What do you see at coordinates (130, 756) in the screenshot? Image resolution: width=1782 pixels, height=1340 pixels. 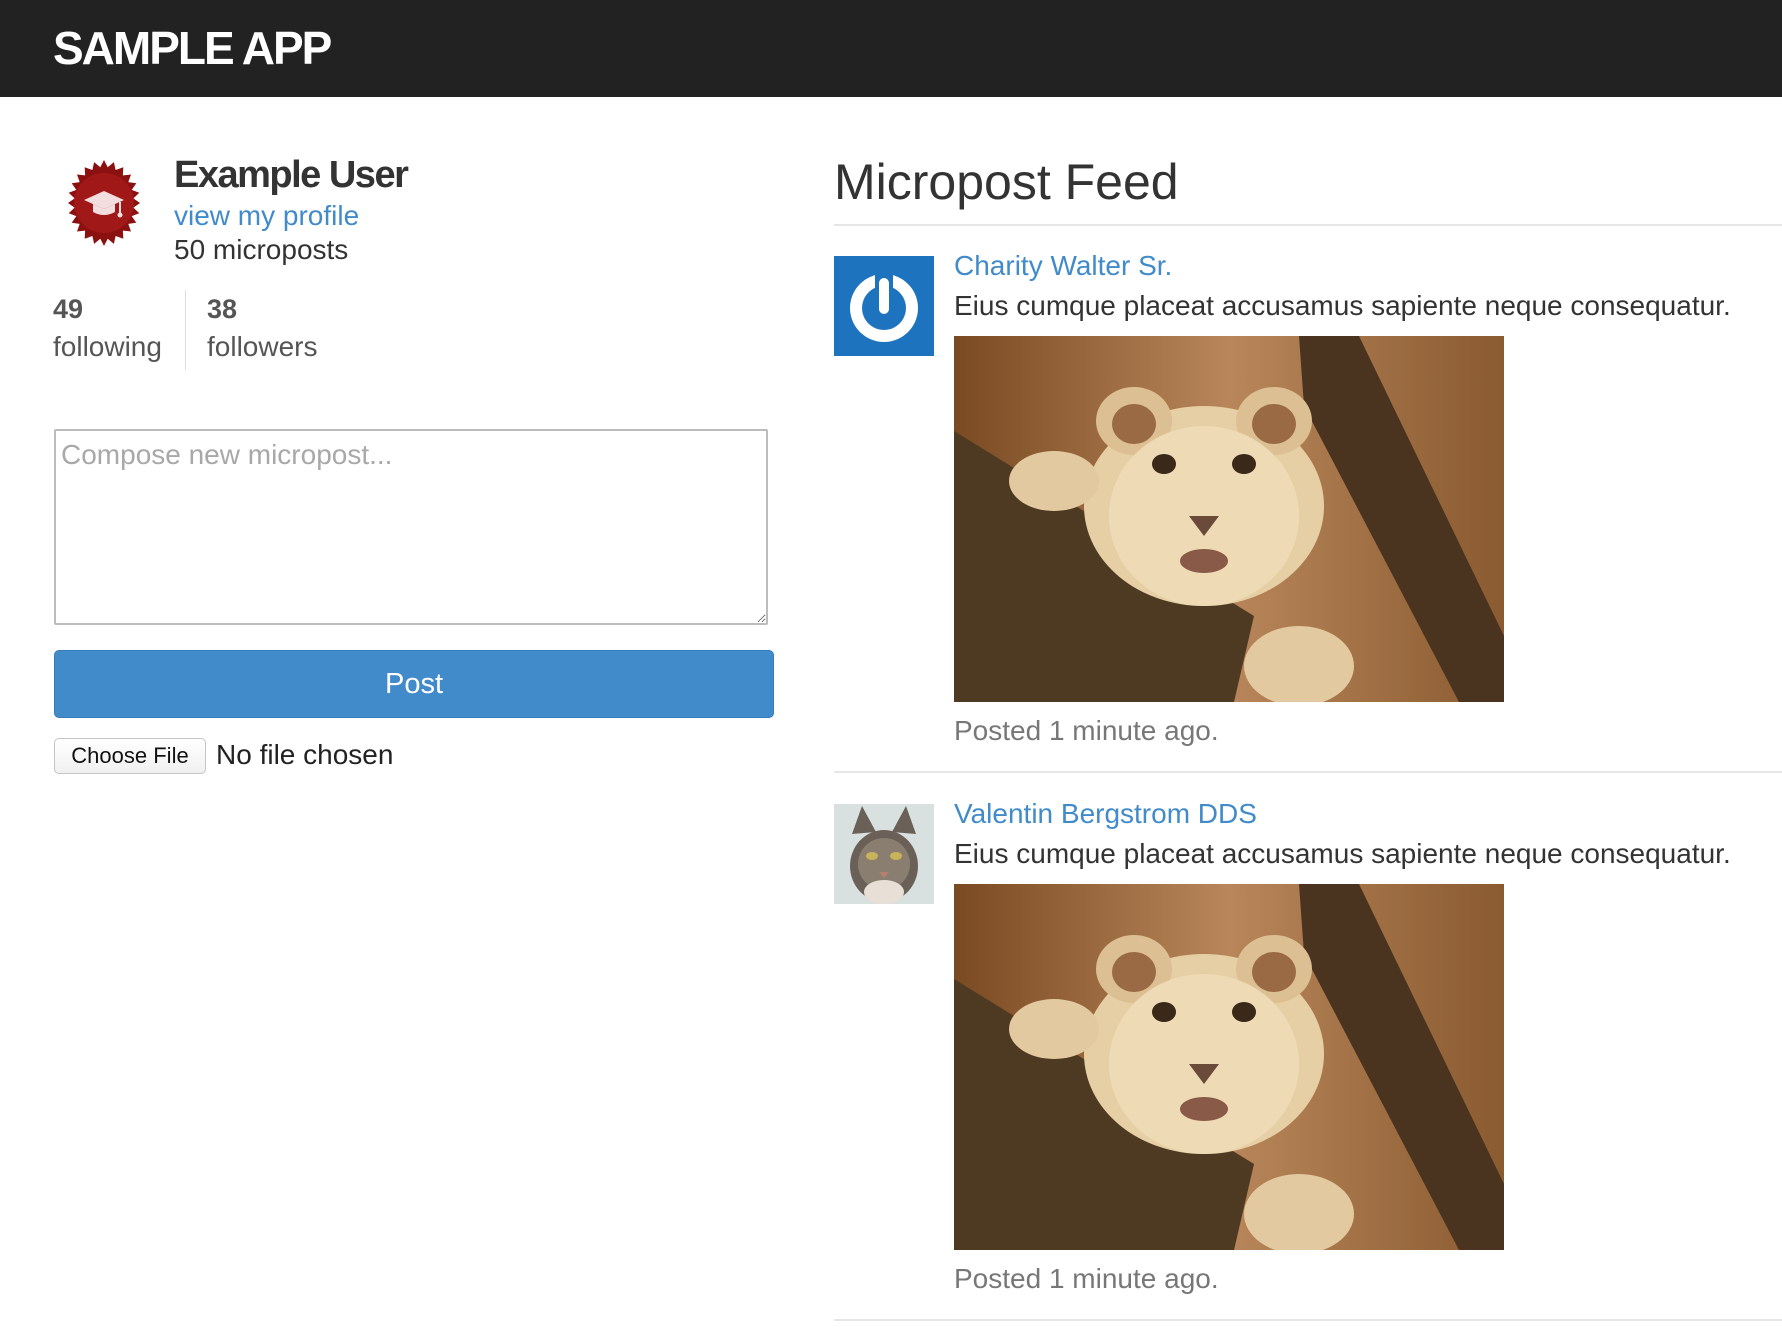 I see `choose-file-button: Choose File` at bounding box center [130, 756].